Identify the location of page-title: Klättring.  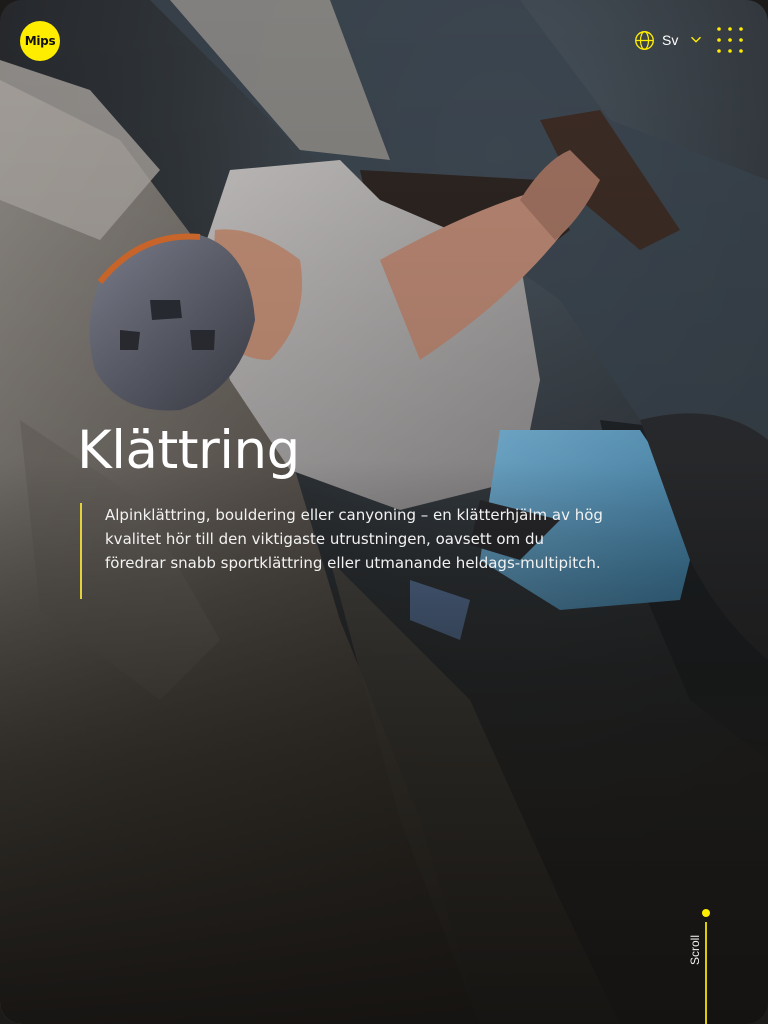
(188, 450).